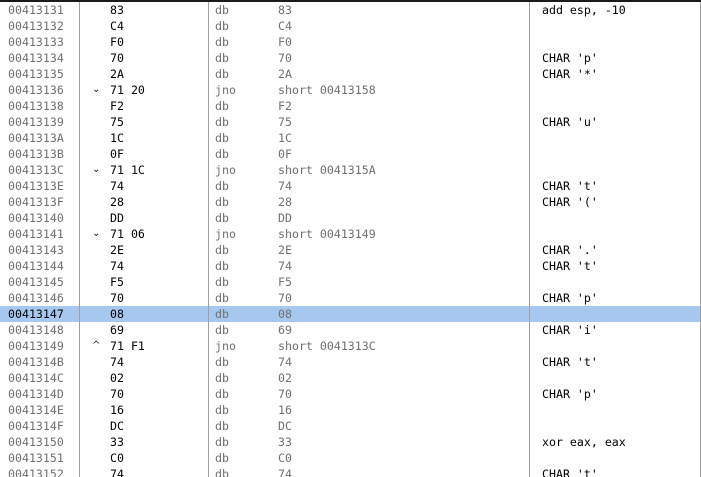 This screenshot has height=477, width=701. I want to click on operand-cell: DD, so click(285, 218).